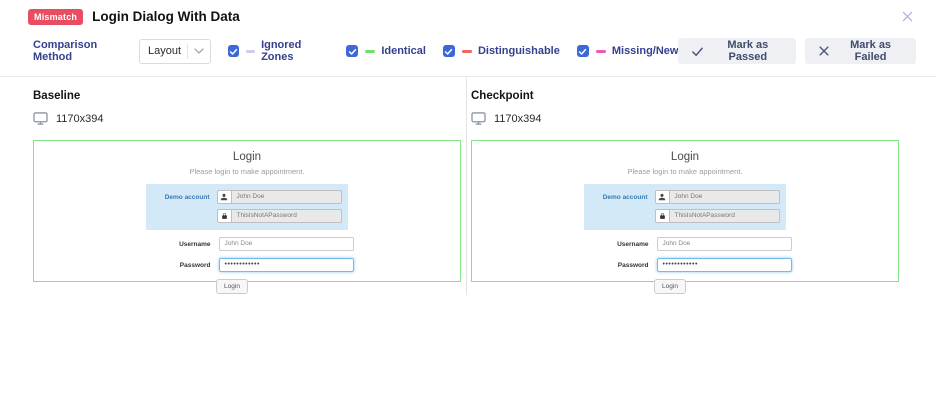 This screenshot has width=936, height=410. Describe the element at coordinates (251, 51) in the screenshot. I see `ignored-zones-color-swatch` at that location.